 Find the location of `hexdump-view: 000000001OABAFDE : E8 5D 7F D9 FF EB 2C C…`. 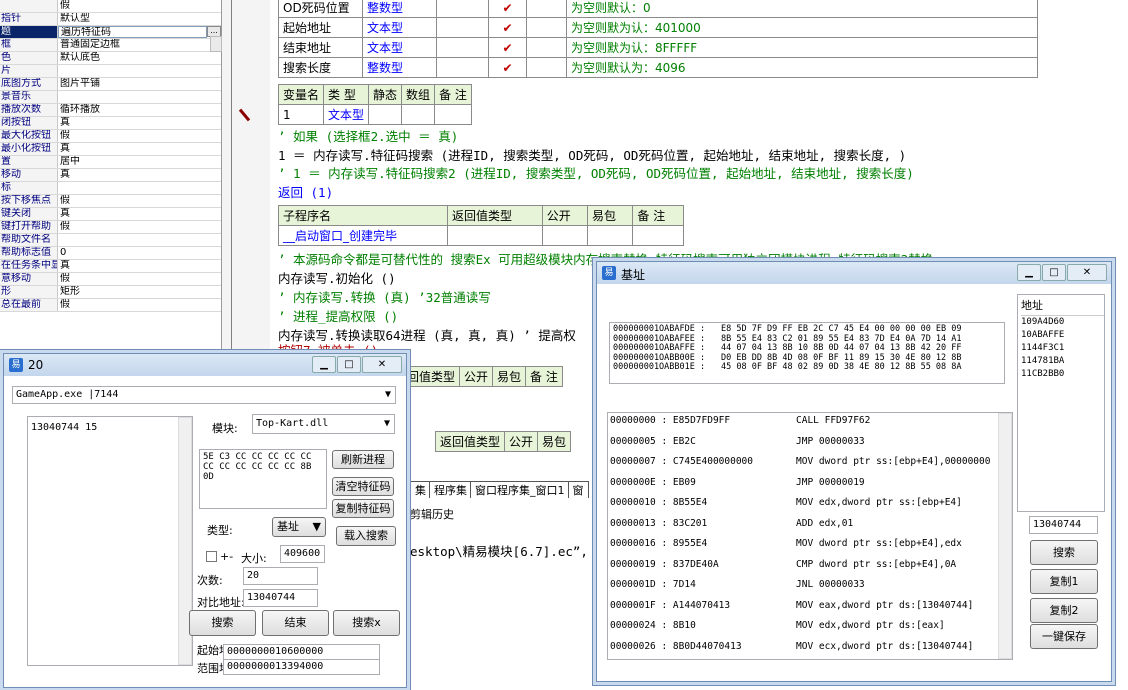

hexdump-view: 000000001OABAFDE : E8 5D 7F D9 FF EB 2C C… is located at coordinates (807, 353).